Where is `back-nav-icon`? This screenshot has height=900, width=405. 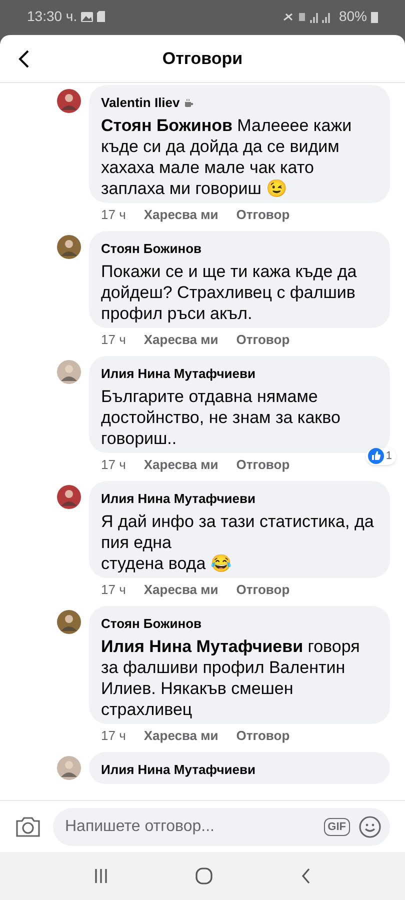
back-nav-icon is located at coordinates (306, 876).